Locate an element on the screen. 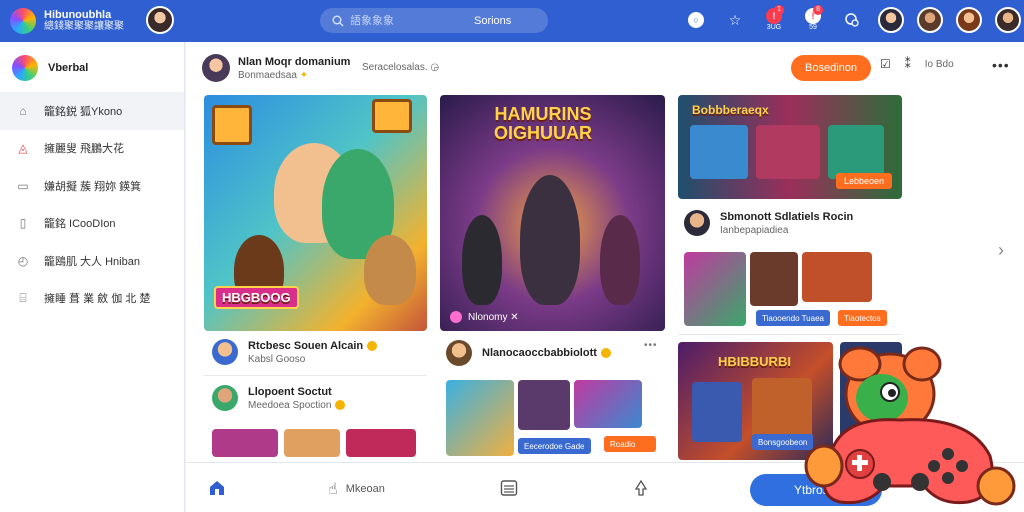 The height and width of the screenshot is (512, 1024). list-icon is located at coordinates (509, 488).